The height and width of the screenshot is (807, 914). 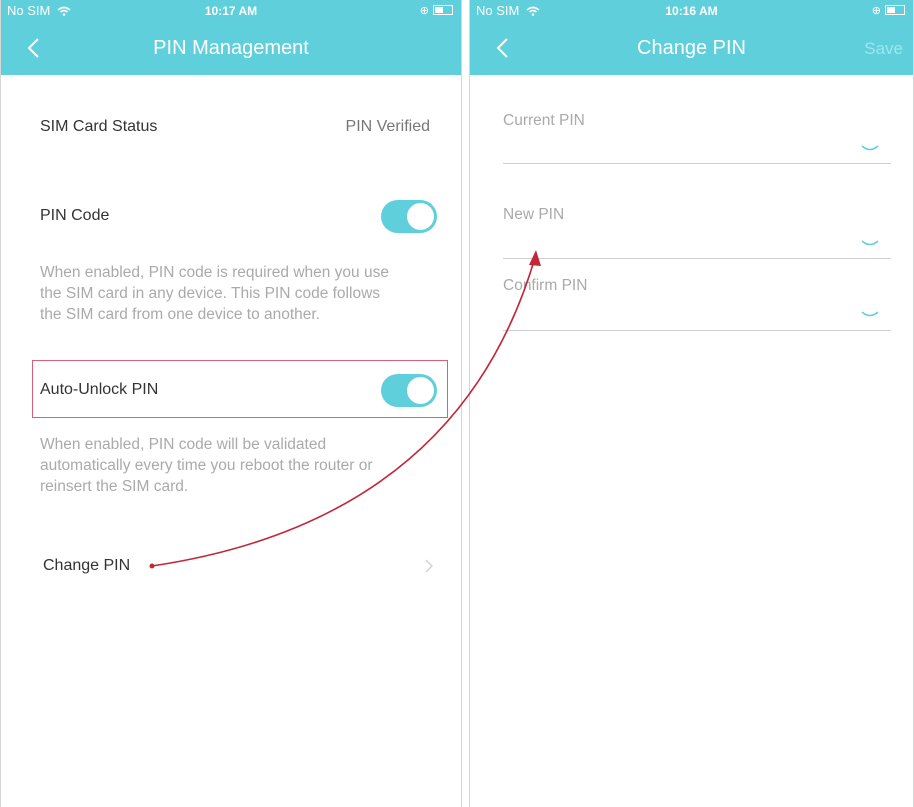 I want to click on pin-code-toggle, so click(x=409, y=216).